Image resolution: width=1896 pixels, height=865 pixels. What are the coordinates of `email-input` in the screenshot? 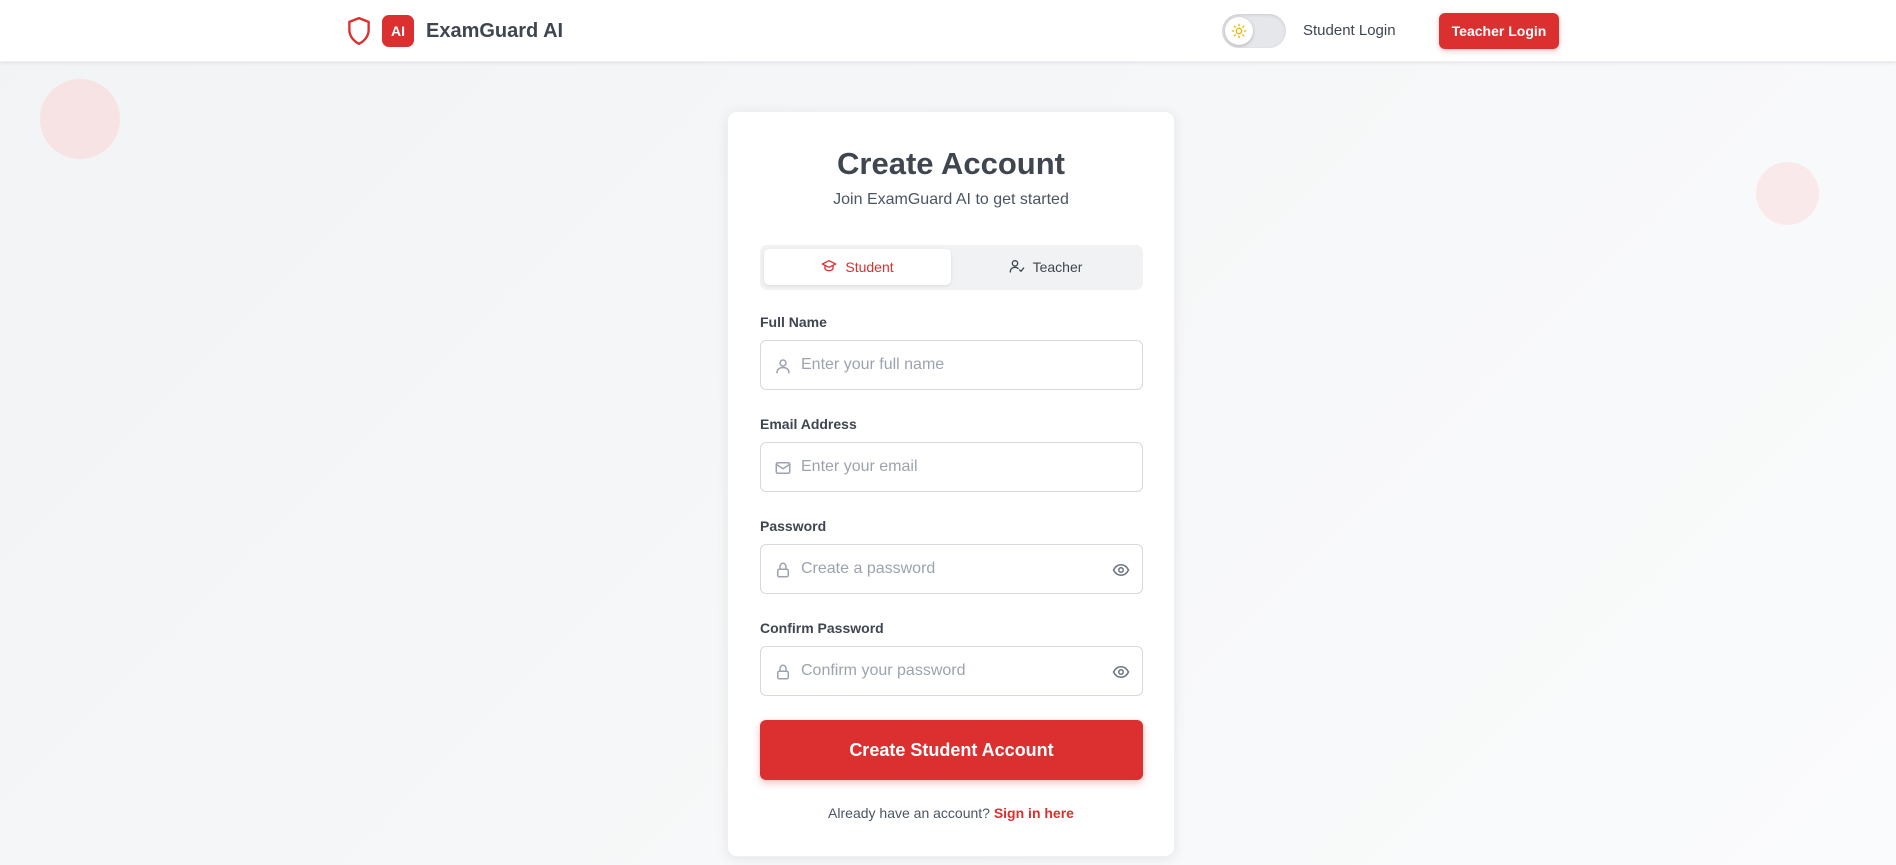 It's located at (951, 467).